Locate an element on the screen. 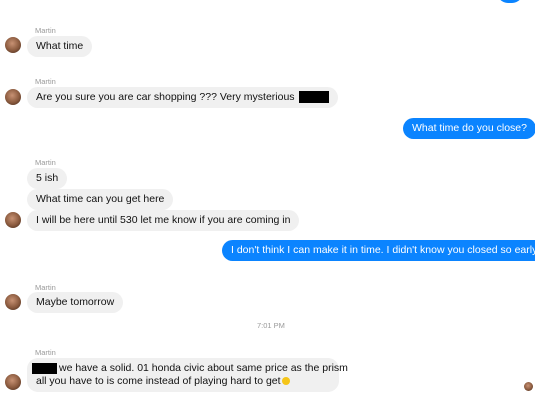 Image resolution: width=535 pixels, height=400 pixels. read-receipt-avatar is located at coordinates (528, 386).